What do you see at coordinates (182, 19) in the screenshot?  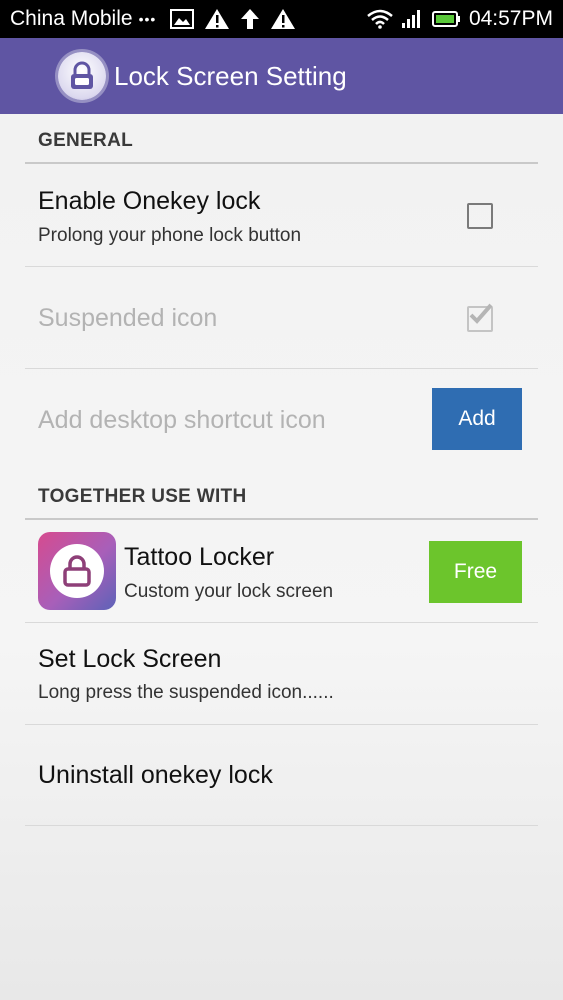 I see `gallery-icon` at bounding box center [182, 19].